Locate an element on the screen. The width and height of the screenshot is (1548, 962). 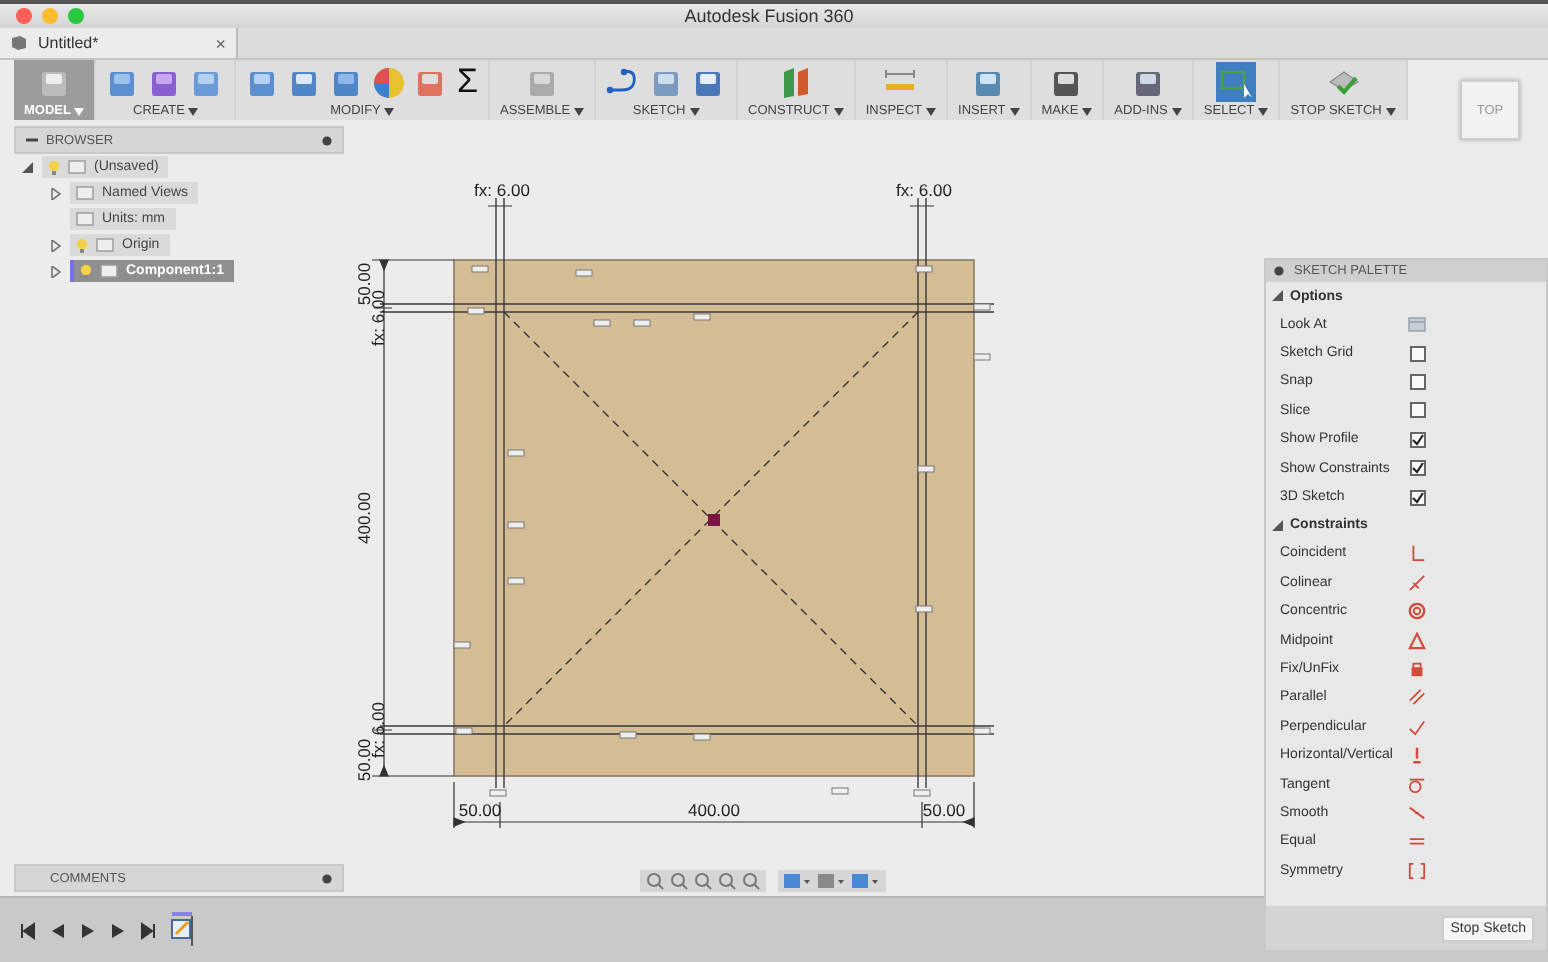
tangent-icon is located at coordinates (1417, 784).